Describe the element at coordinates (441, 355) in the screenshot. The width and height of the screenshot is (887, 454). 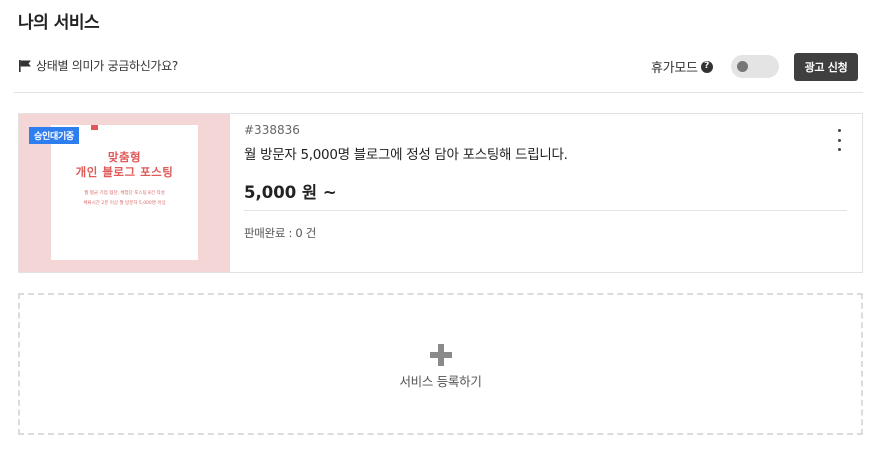
I see `plus-icon` at that location.